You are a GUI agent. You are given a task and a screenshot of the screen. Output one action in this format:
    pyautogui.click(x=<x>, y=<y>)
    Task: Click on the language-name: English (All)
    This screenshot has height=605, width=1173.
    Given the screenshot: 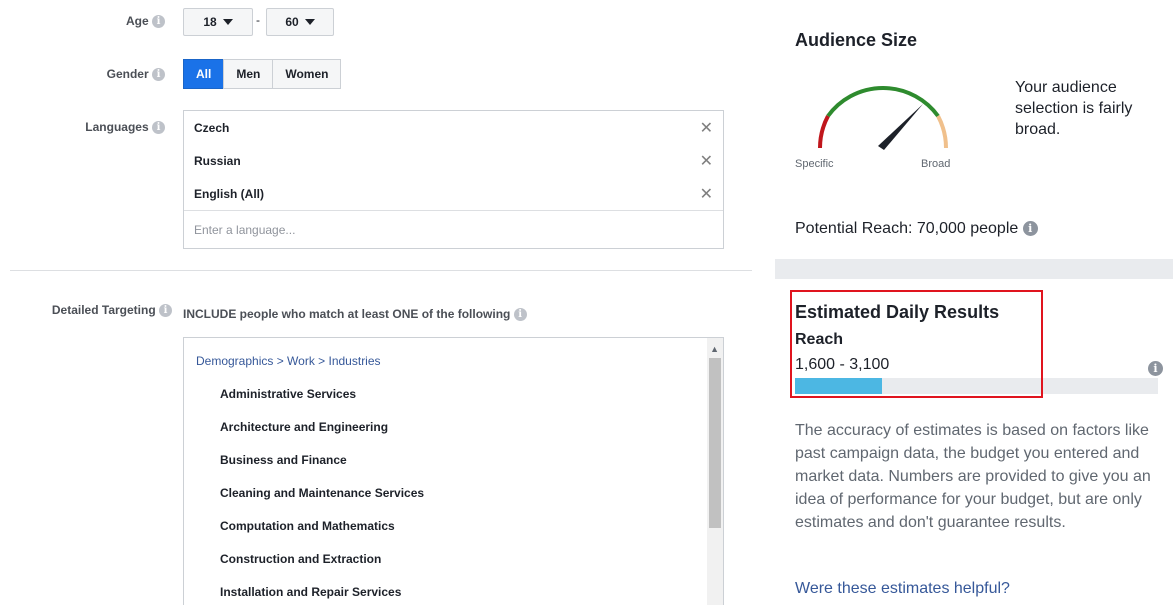 What is the action you would take?
    pyautogui.click(x=229, y=193)
    